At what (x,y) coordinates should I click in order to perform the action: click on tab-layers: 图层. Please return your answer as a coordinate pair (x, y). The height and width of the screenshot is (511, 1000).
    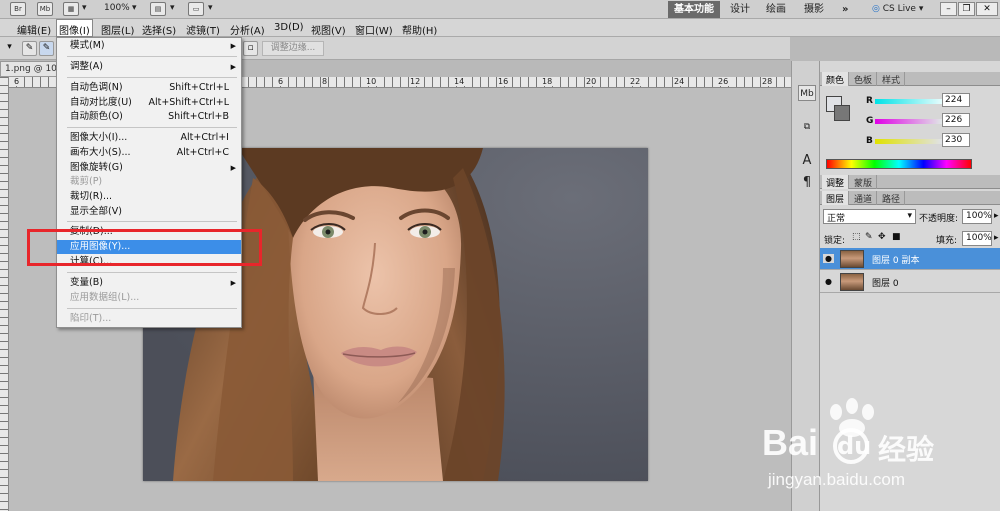
    Looking at the image, I should click on (836, 198).